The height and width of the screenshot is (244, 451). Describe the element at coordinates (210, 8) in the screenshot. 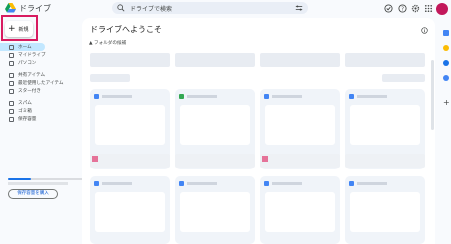

I see `search-bar: ドライブで検索` at that location.